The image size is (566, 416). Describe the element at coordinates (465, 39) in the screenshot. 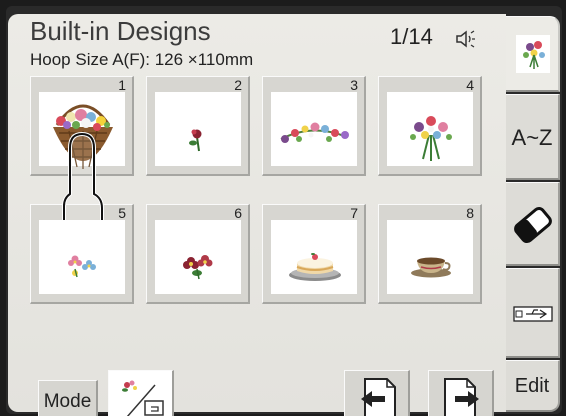

I see `speaker-icon` at that location.